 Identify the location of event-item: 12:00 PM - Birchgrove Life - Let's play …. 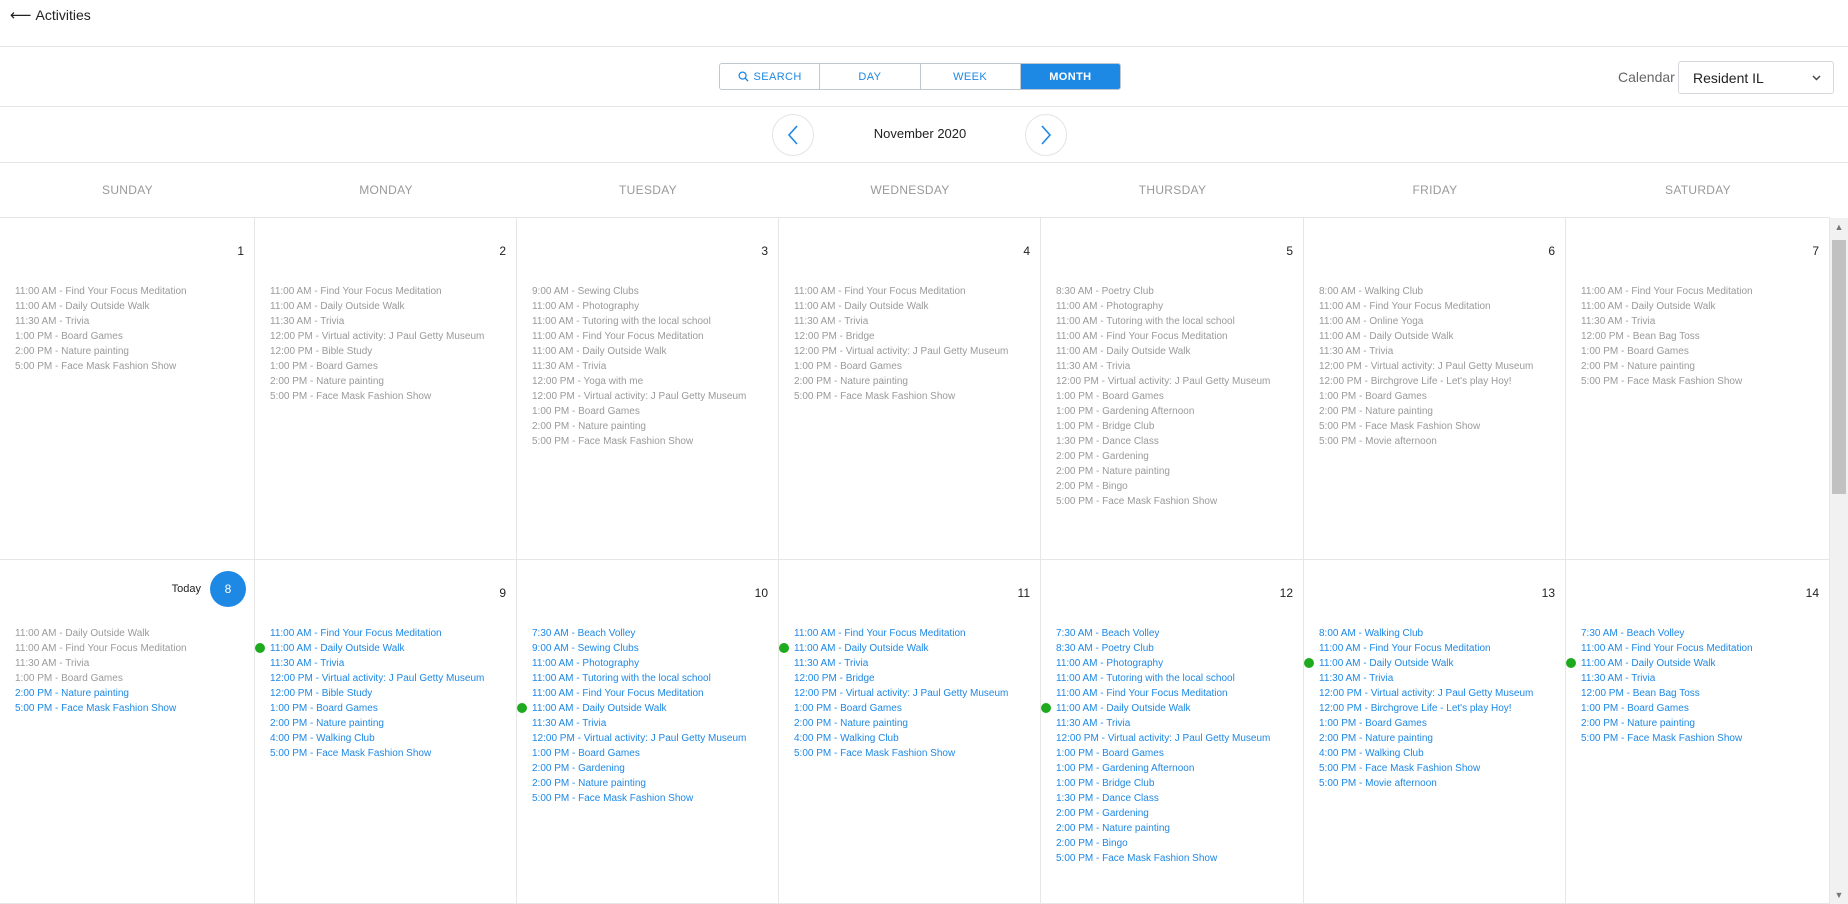
(1438, 381).